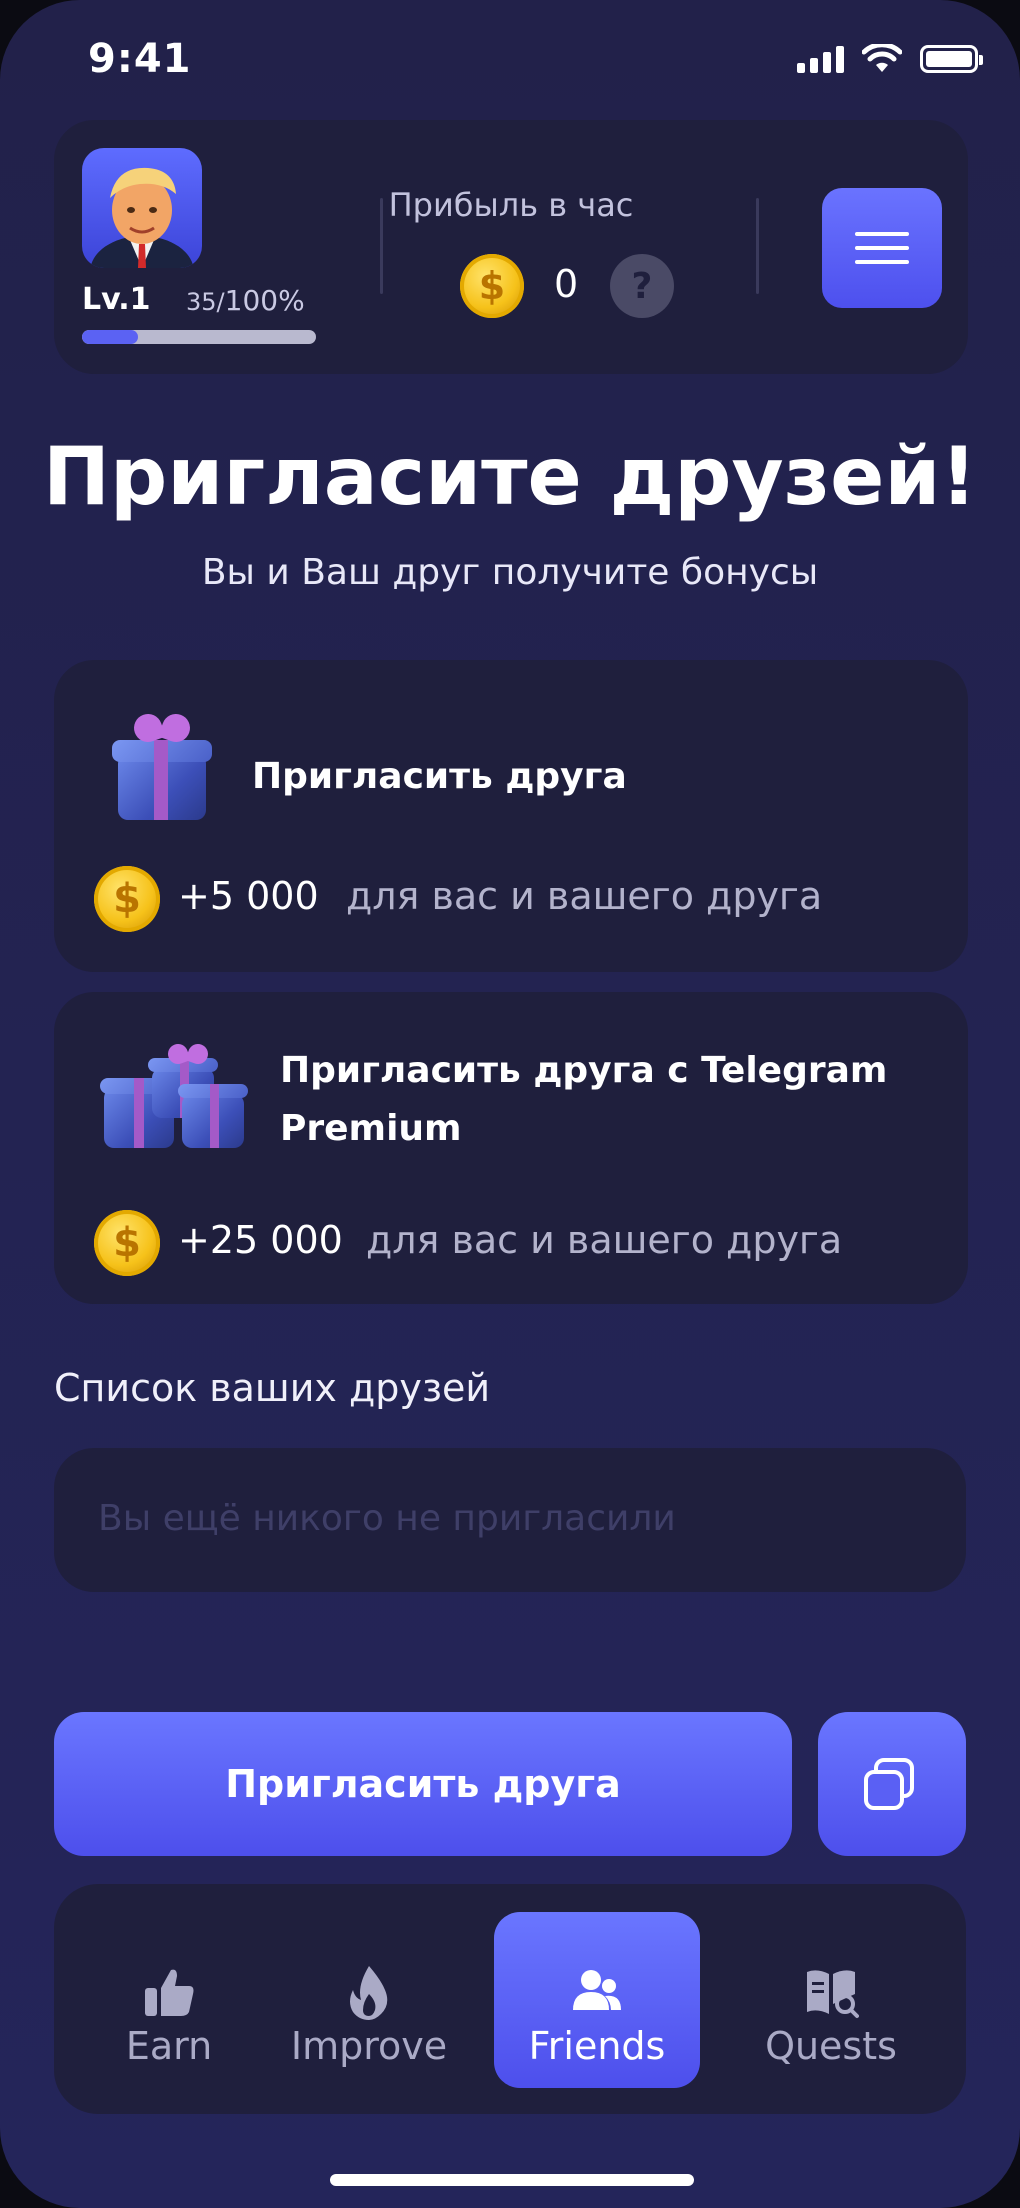 This screenshot has height=2208, width=1020. Describe the element at coordinates (833, 1994) in the screenshot. I see `book-search-icon` at that location.